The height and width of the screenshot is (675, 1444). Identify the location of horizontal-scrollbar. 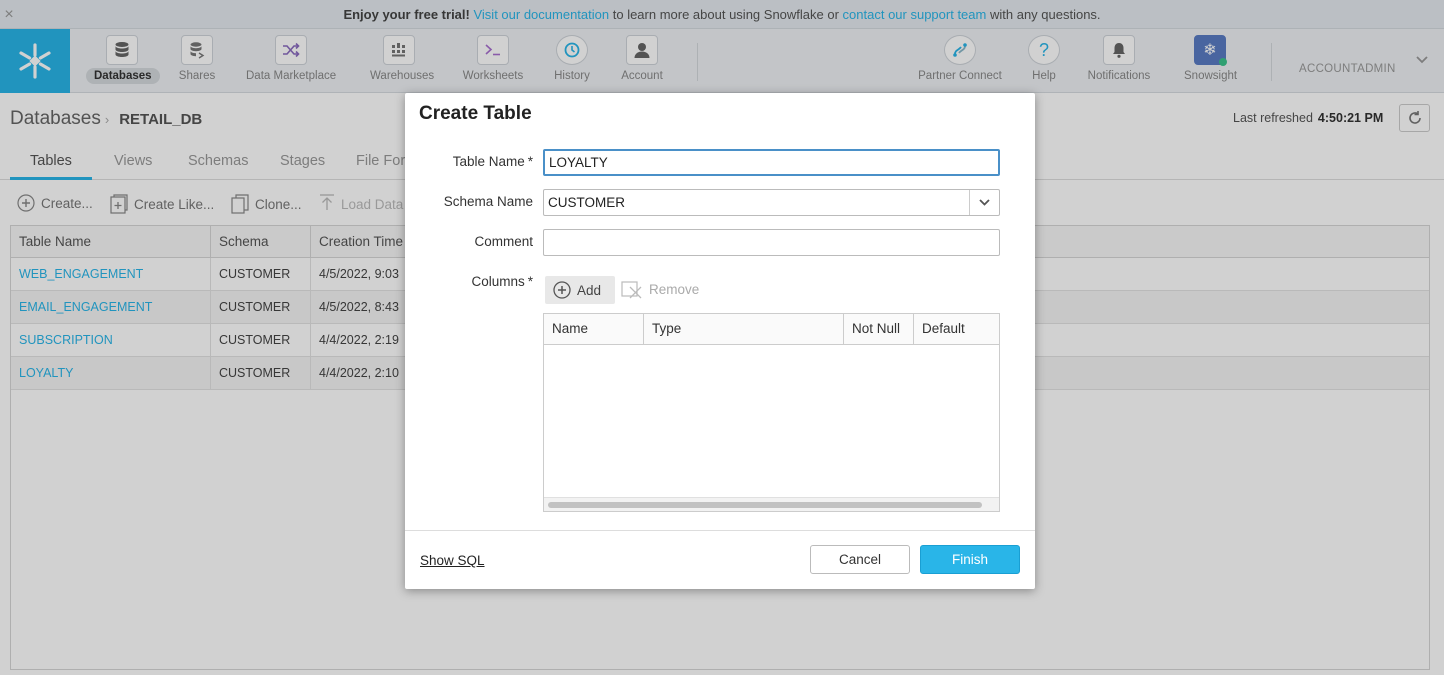
(771, 504).